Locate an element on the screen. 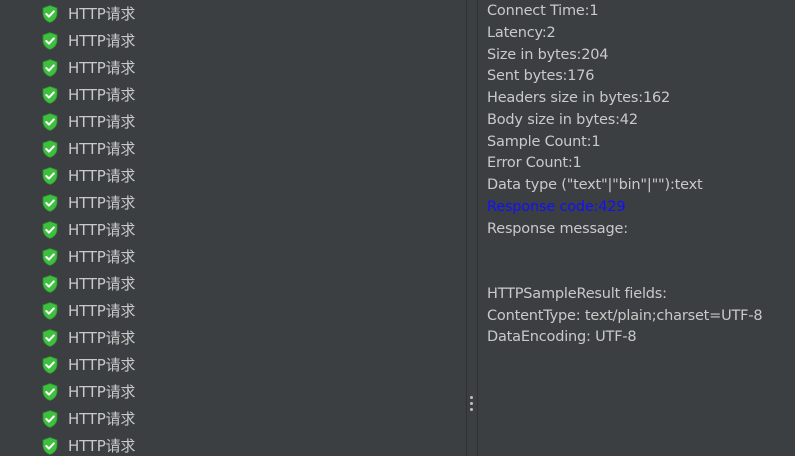 This screenshot has width=795, height=456. pane-splitter is located at coordinates (472, 228).